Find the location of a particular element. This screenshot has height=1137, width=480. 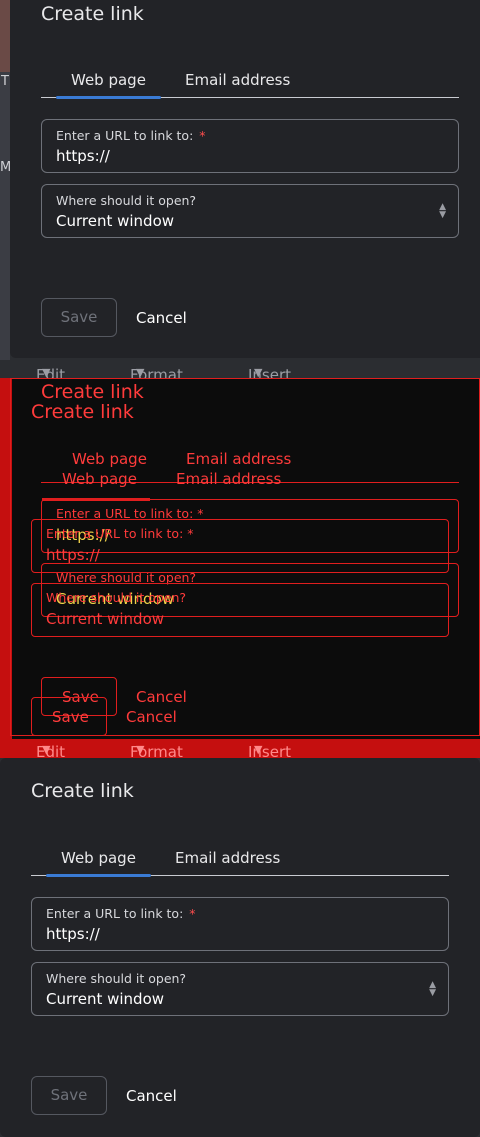

open-target-select: Where should it open? Current window ▲ ▼ is located at coordinates (250, 211).